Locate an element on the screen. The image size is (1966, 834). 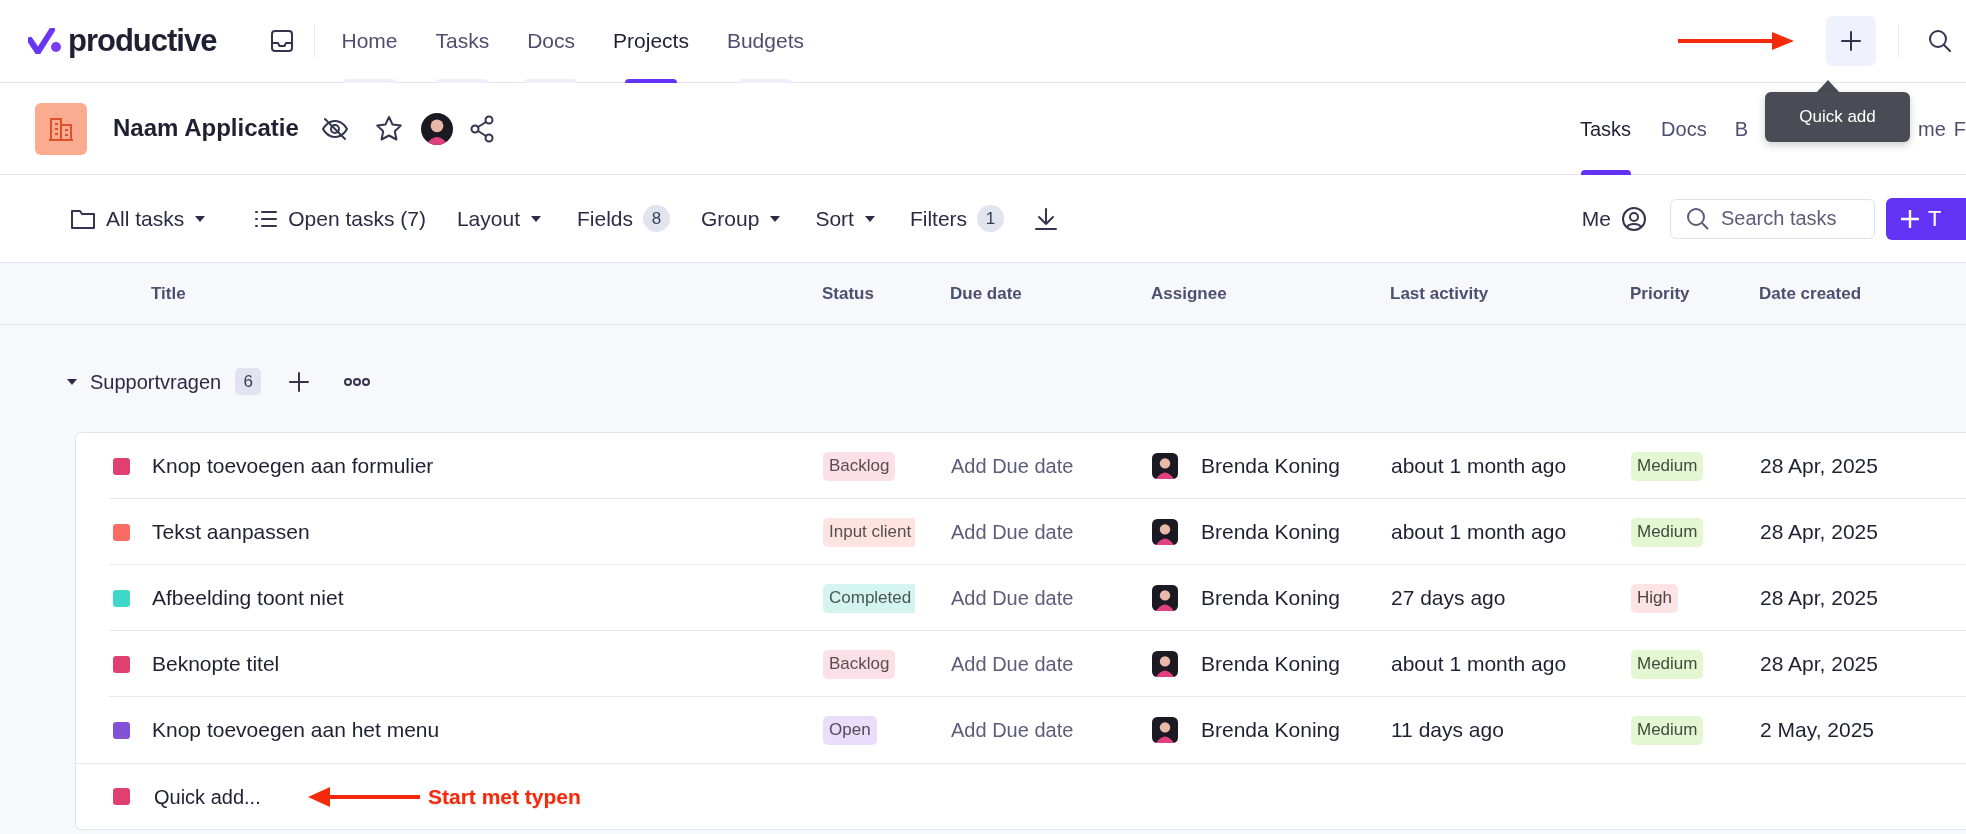
column-header: Date created is located at coordinates (1810, 293).